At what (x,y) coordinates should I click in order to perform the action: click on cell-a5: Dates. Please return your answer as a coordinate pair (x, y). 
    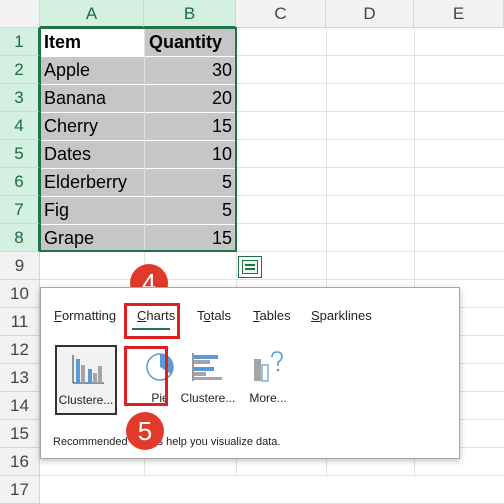
    Looking at the image, I should click on (92, 154).